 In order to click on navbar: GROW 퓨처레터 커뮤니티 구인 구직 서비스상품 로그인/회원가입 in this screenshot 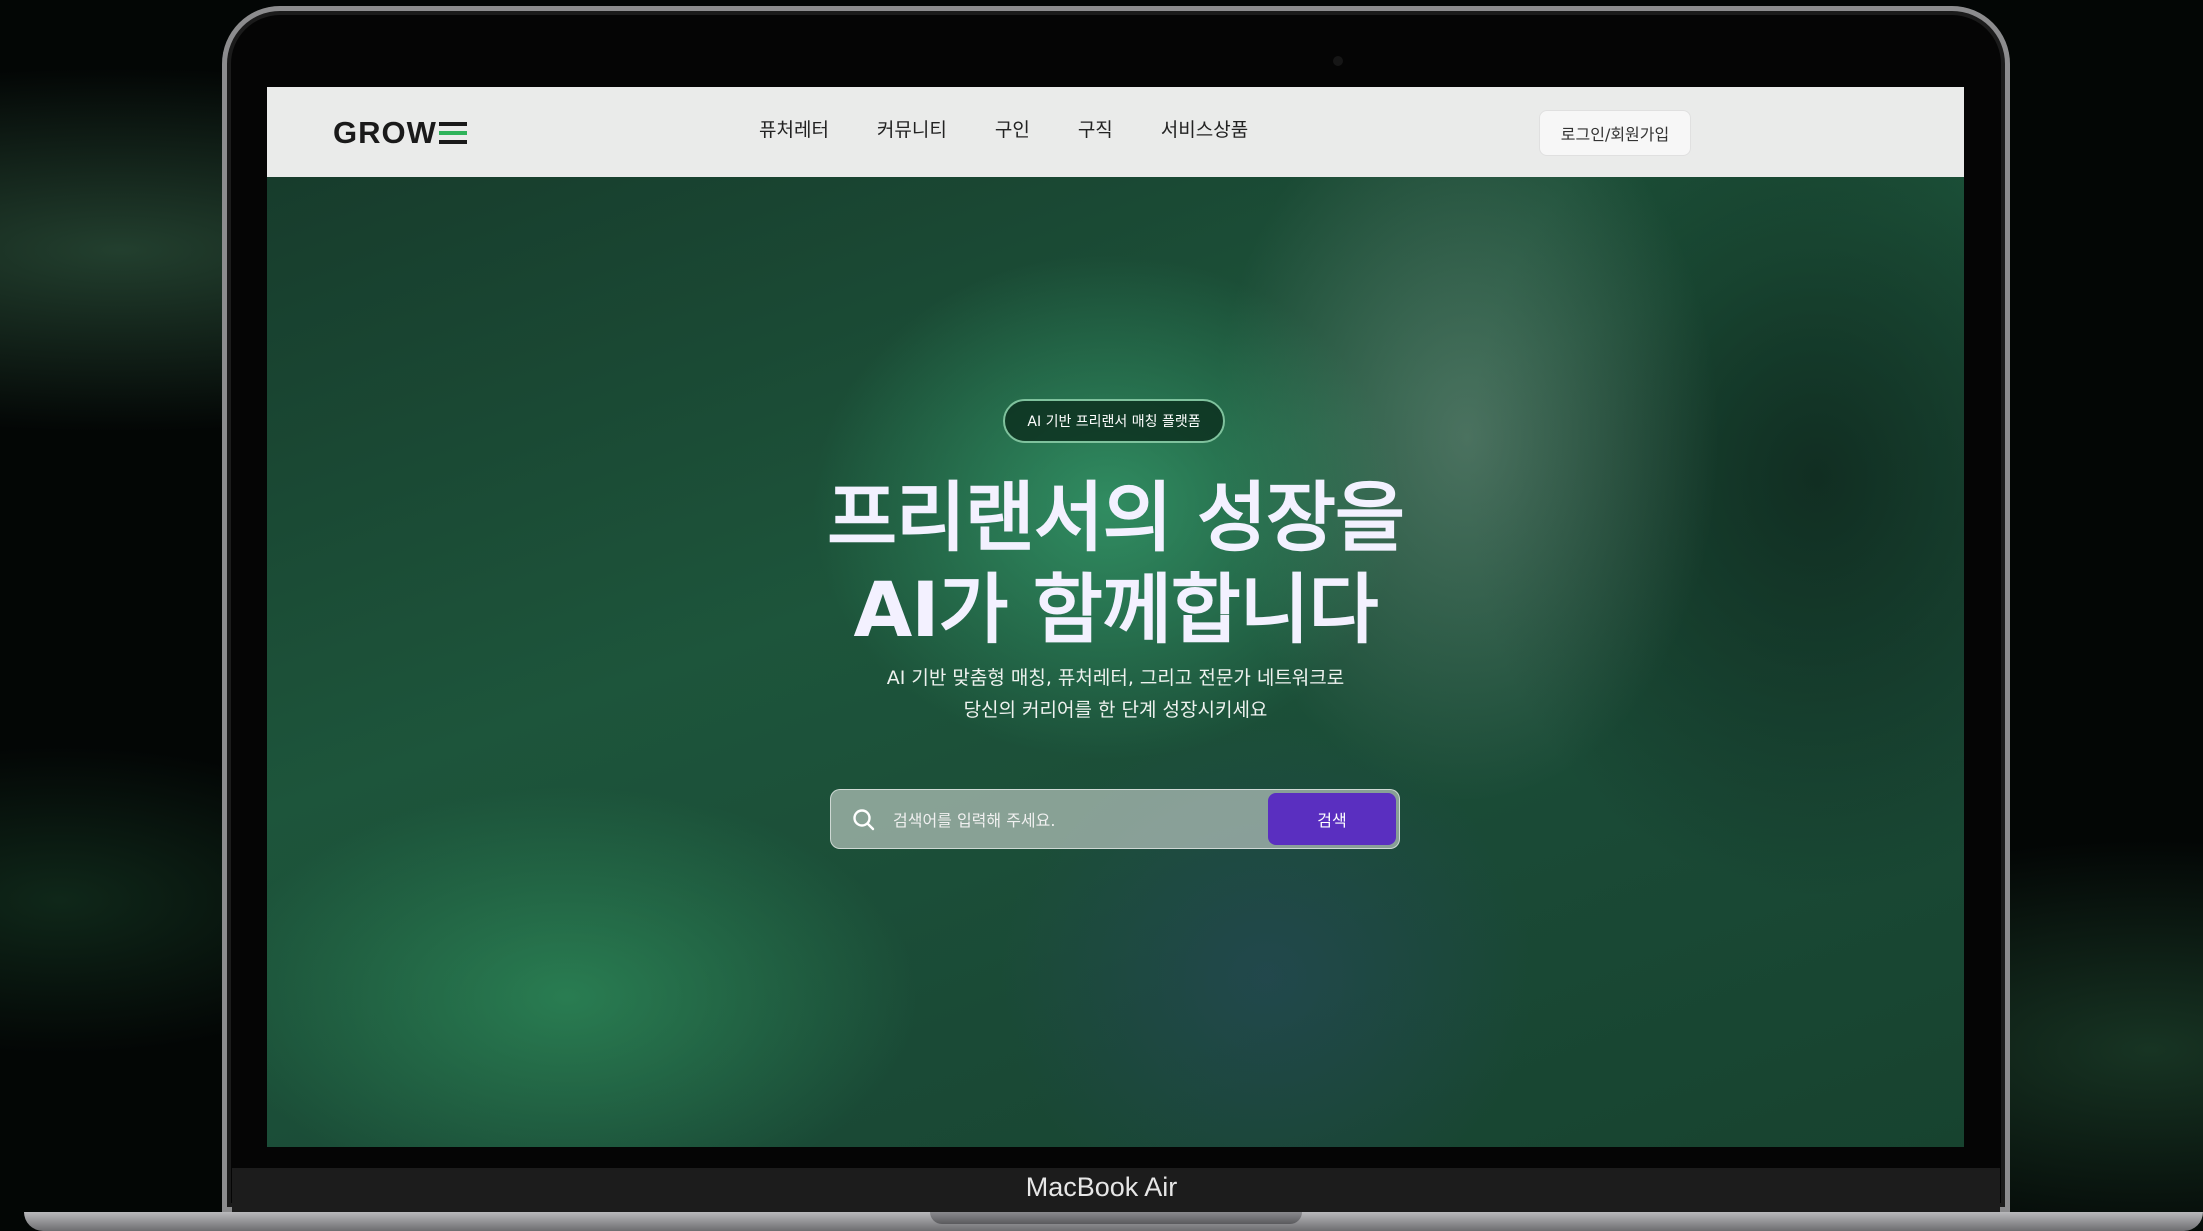, I will do `click(1115, 132)`.